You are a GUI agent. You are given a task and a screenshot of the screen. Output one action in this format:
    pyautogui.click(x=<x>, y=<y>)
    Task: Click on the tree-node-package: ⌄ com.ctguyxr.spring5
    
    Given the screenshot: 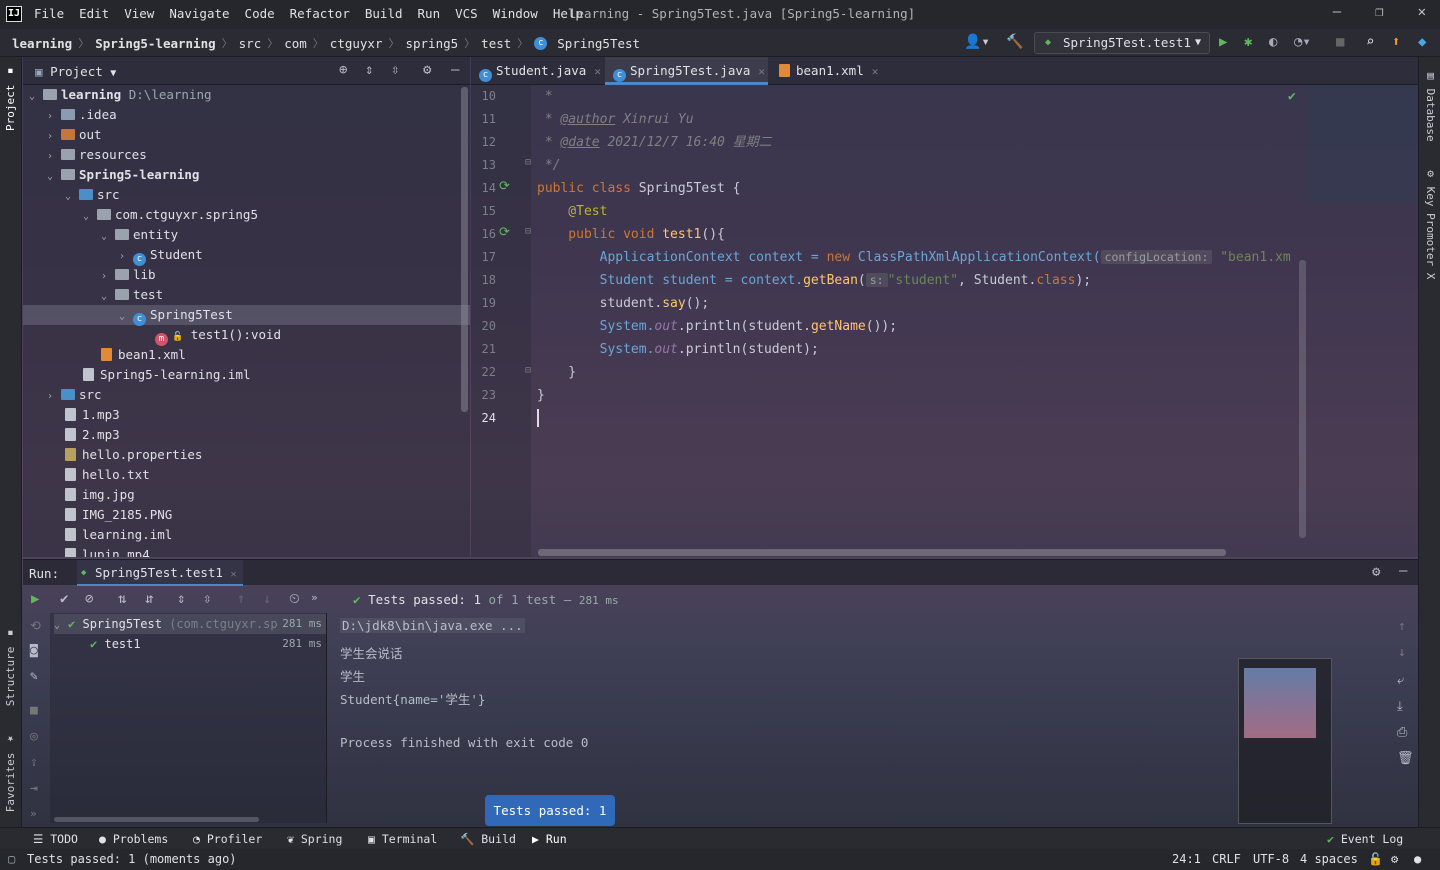 What is the action you would take?
    pyautogui.click(x=170, y=215)
    